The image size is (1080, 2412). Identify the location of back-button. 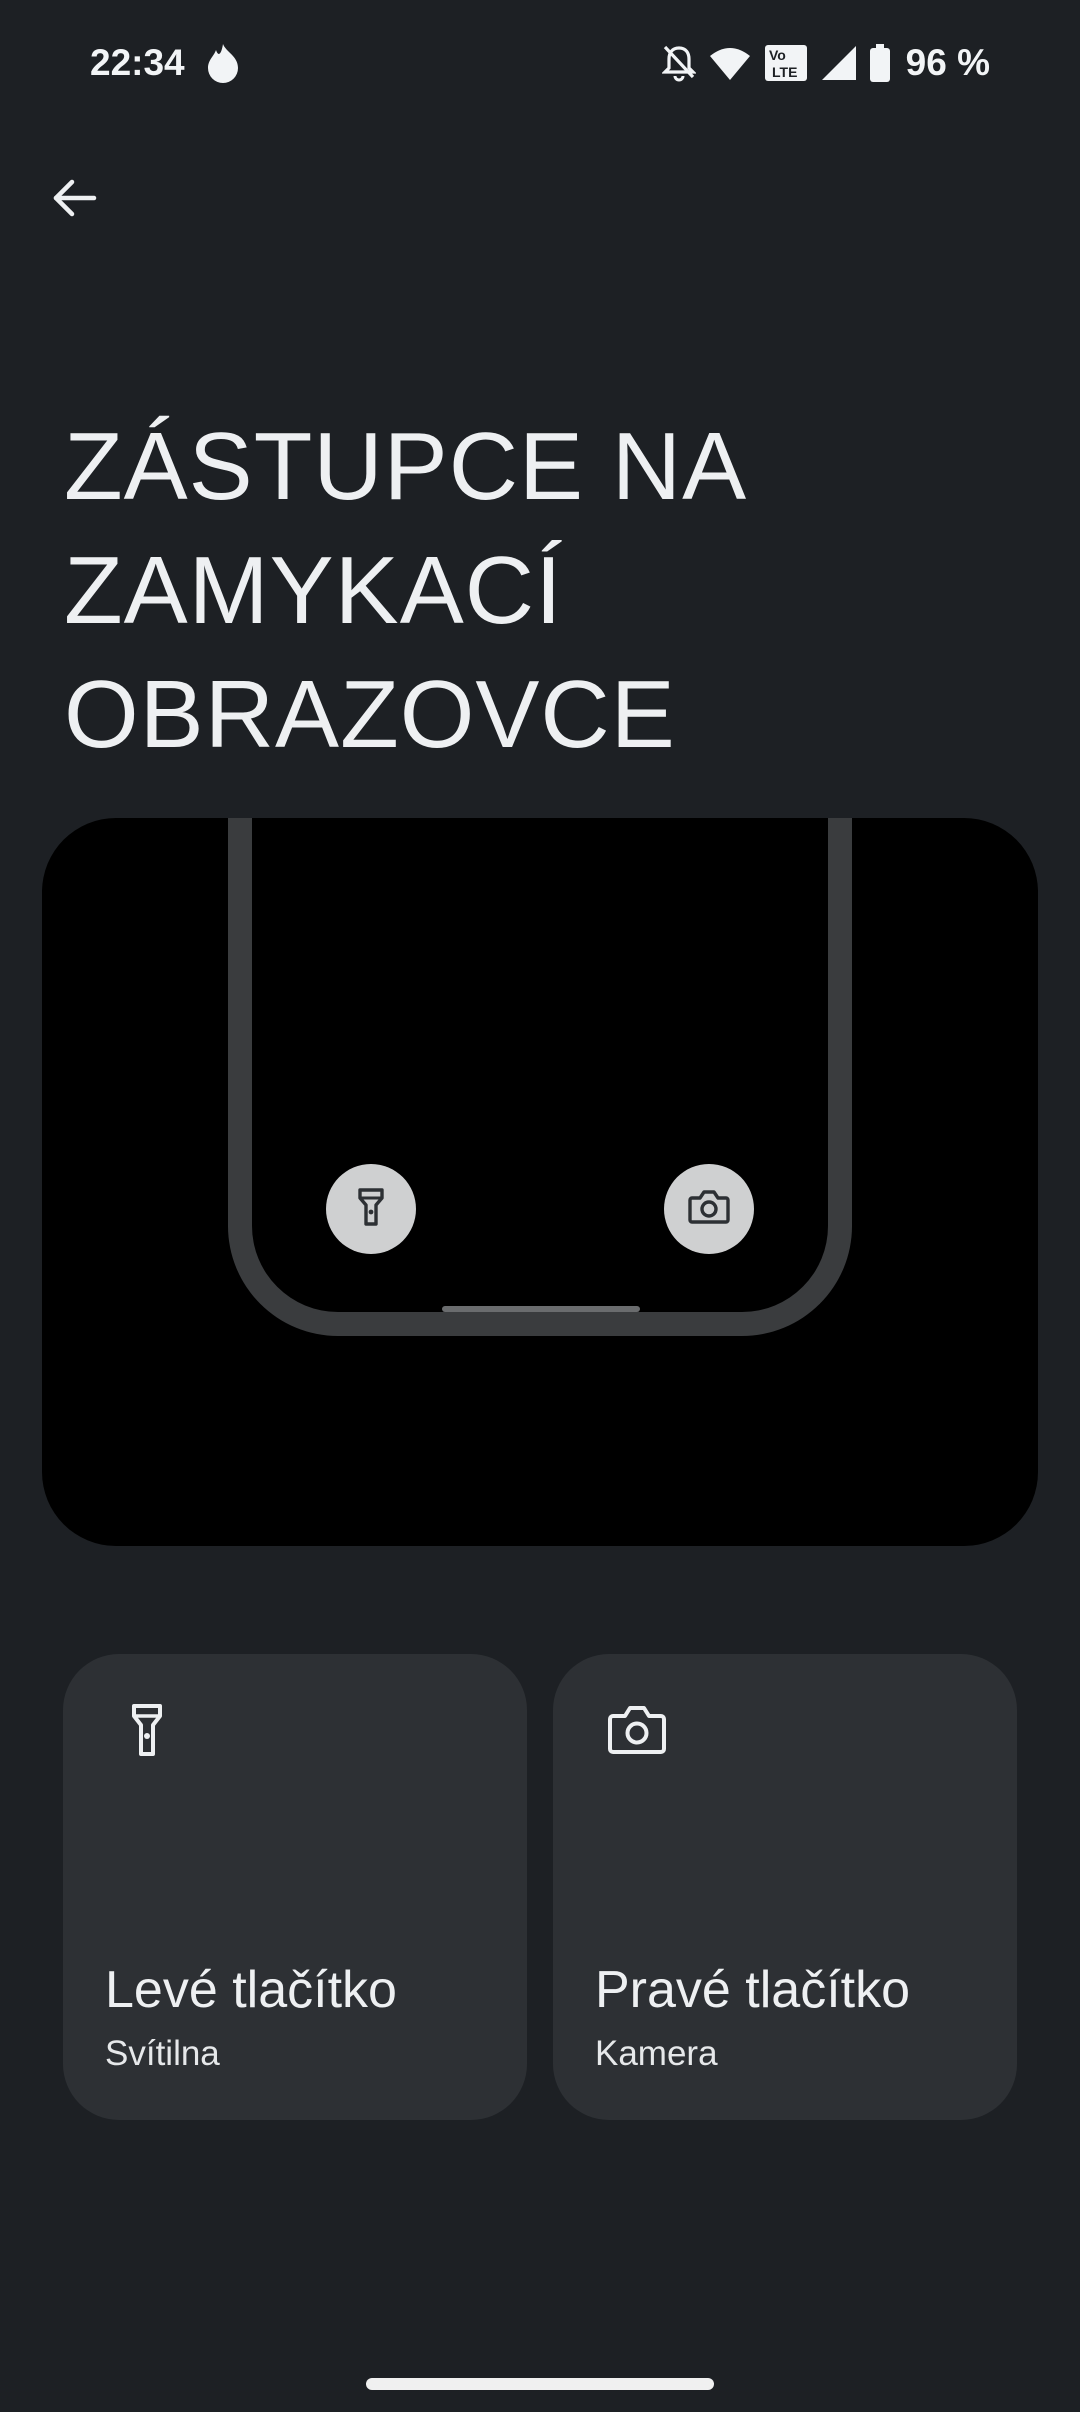
(74, 200).